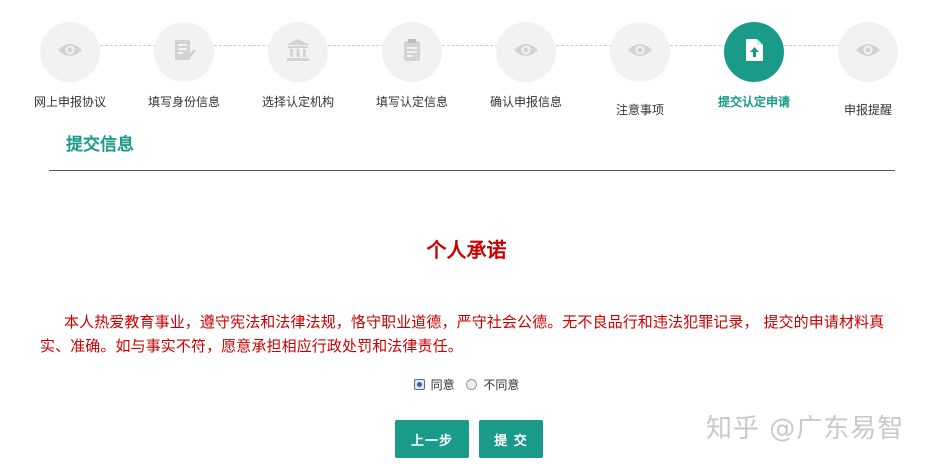 The height and width of the screenshot is (464, 933). I want to click on agree-label: 同意, so click(442, 385).